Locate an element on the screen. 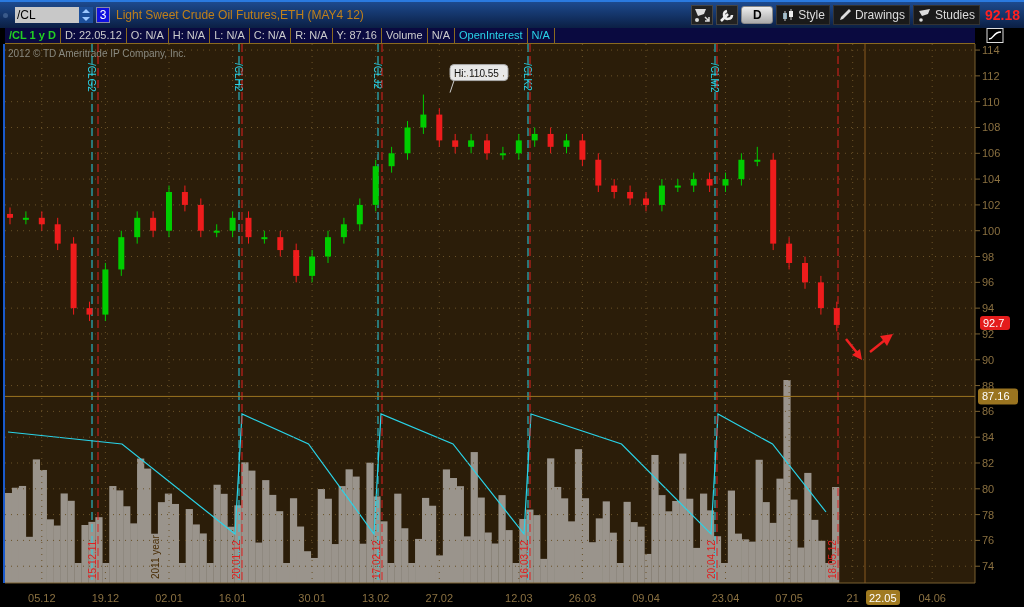  price-axis-label: 110 is located at coordinates (991, 101).